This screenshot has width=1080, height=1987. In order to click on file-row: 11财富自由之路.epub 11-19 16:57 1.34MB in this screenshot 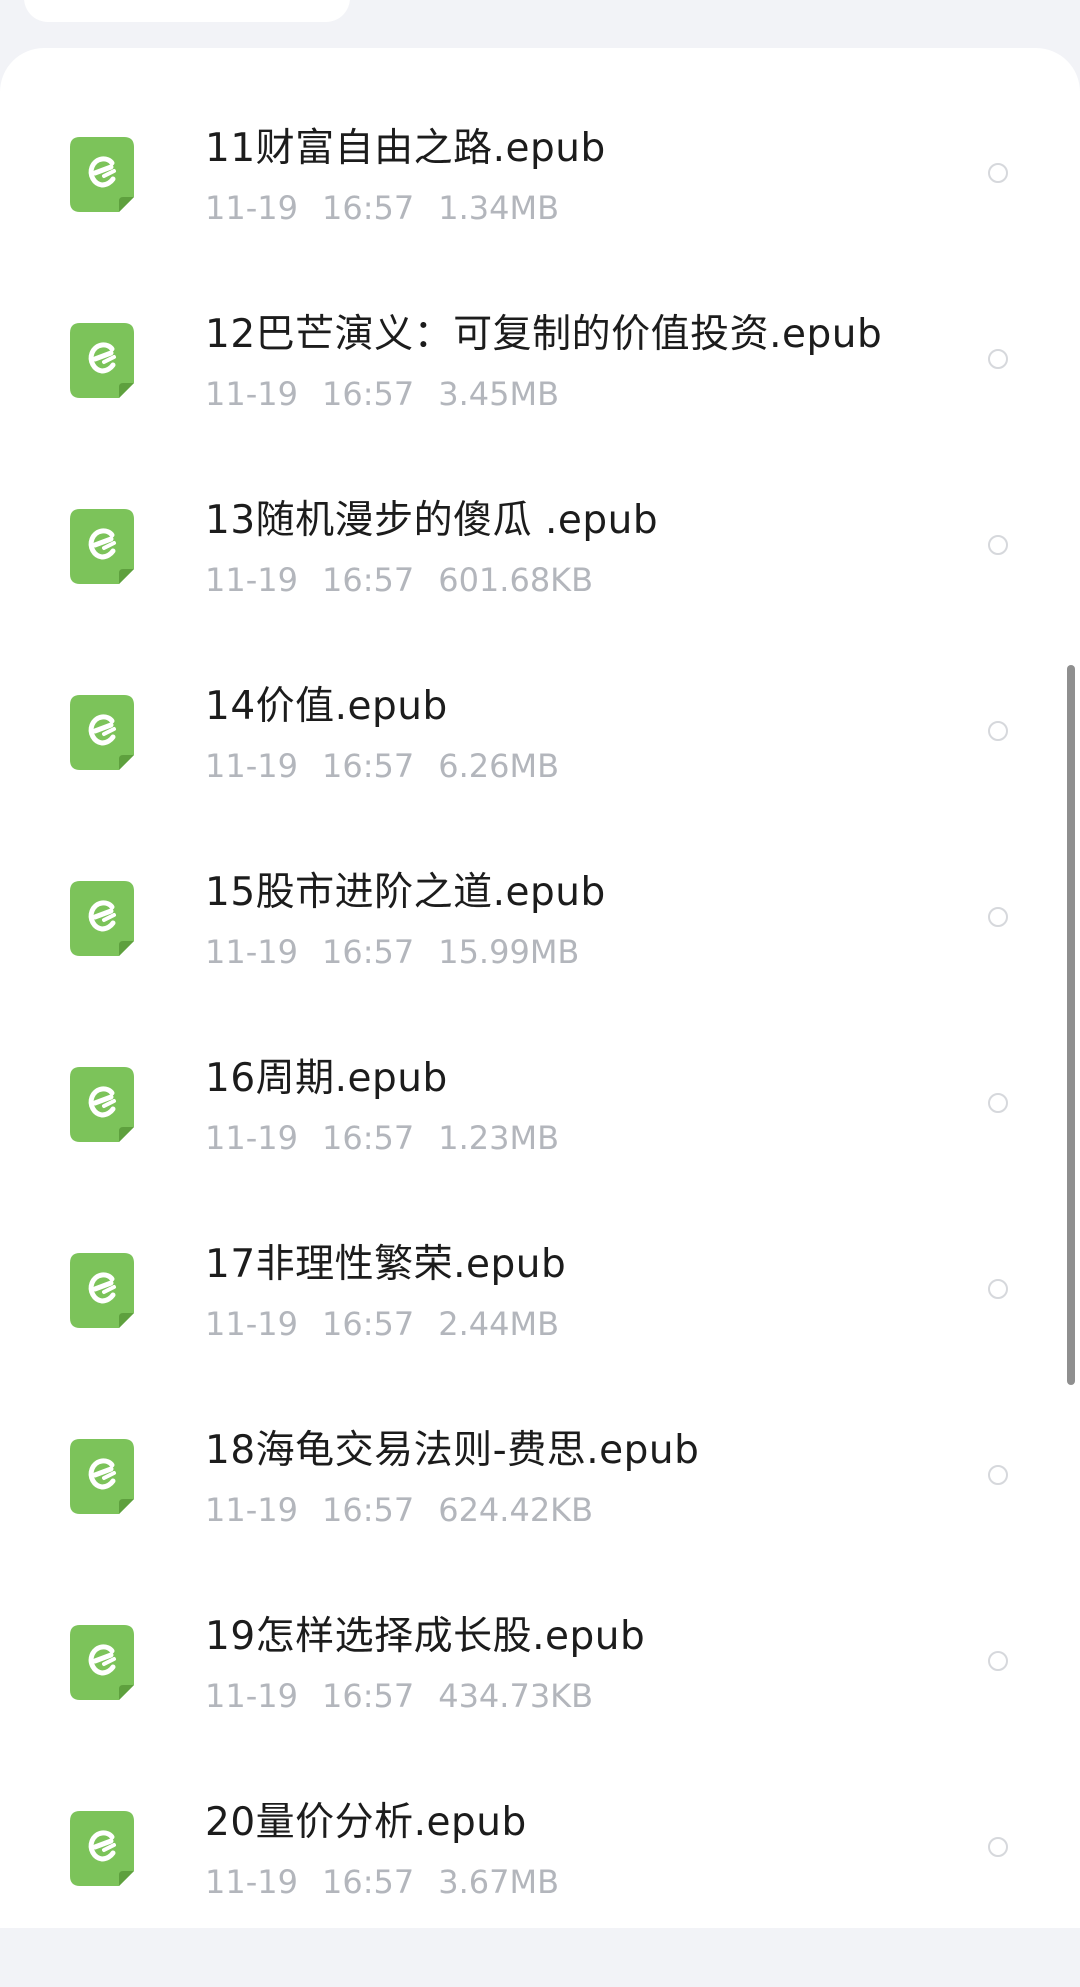, I will do `click(540, 219)`.